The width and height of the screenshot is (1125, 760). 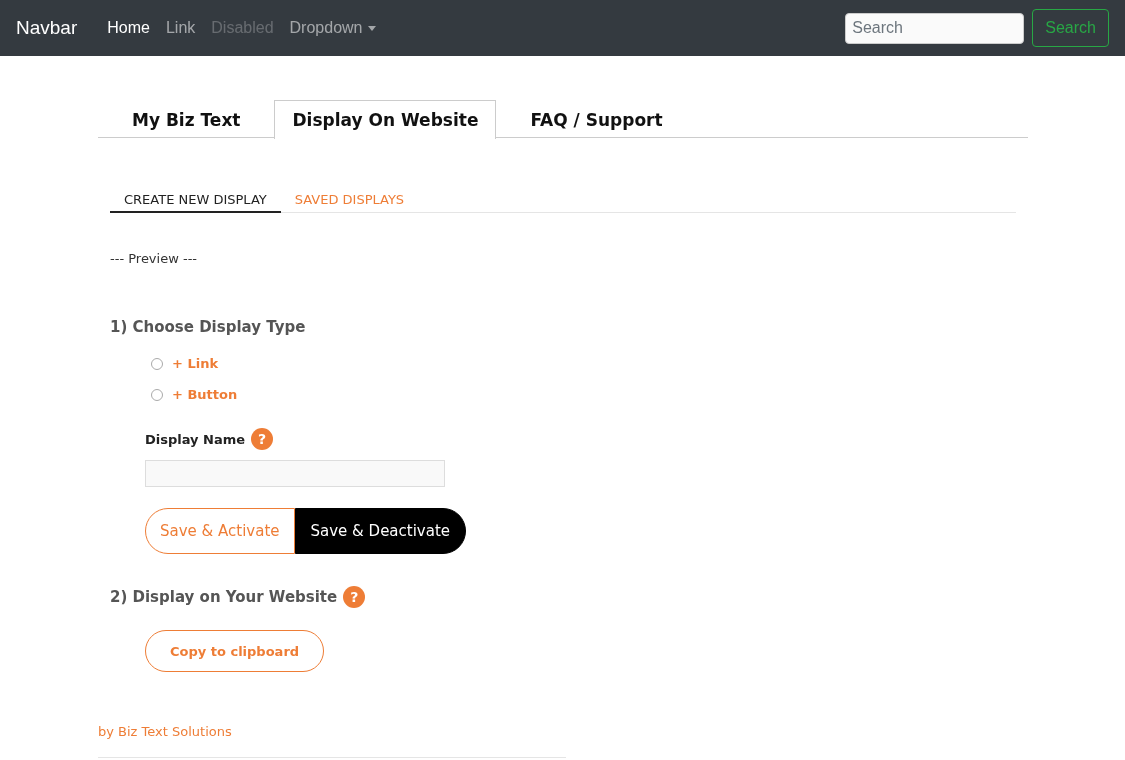 What do you see at coordinates (186, 119) in the screenshot?
I see `tab: My Biz Text` at bounding box center [186, 119].